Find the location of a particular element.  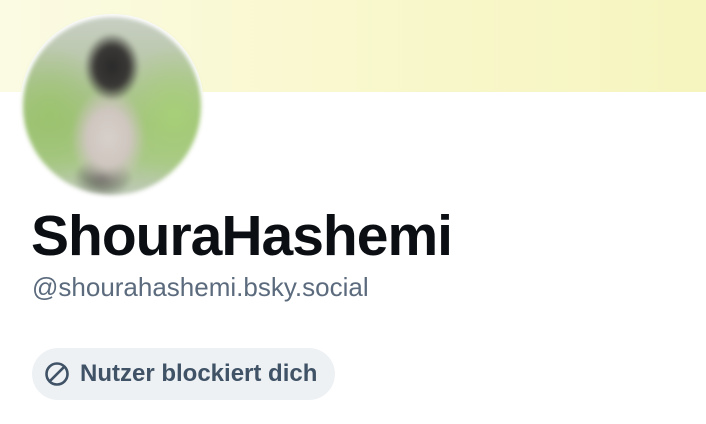

avatar-image is located at coordinates (112, 106).